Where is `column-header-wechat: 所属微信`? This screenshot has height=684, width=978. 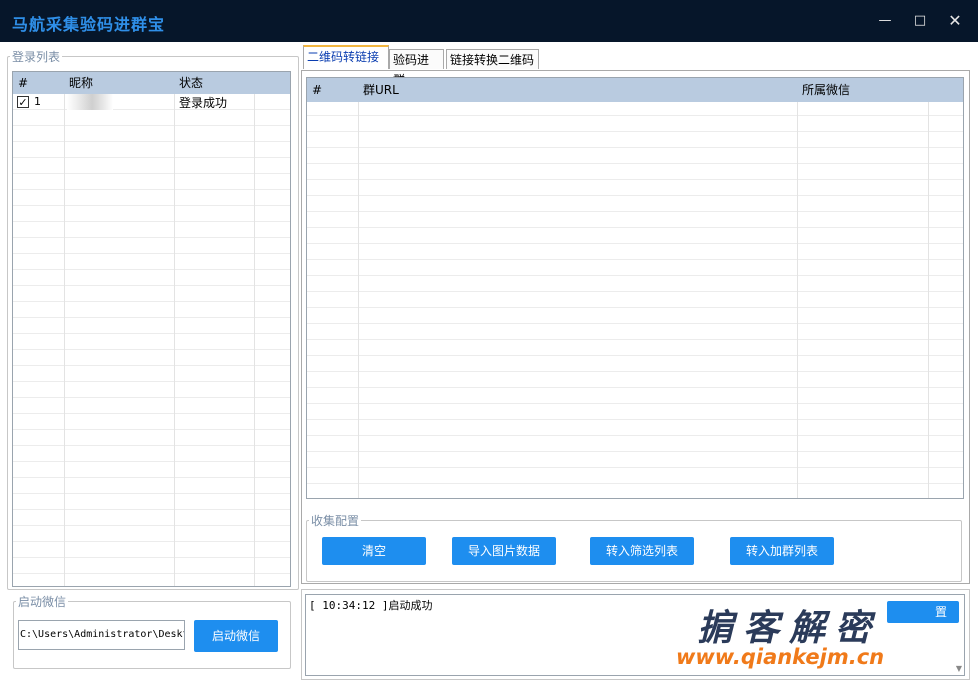
column-header-wechat: 所属微信 is located at coordinates (862, 90).